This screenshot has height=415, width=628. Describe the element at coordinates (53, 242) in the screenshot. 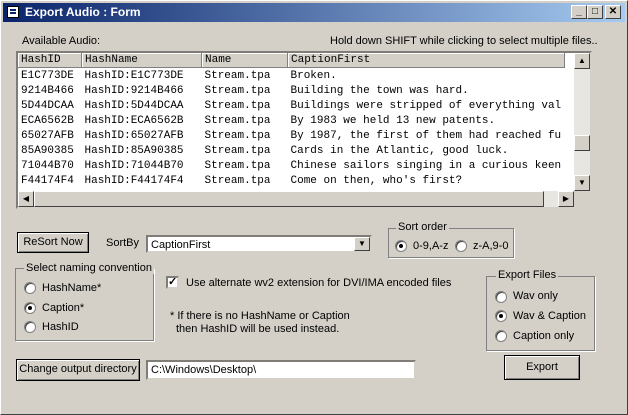

I see `resort-now-button: ReSort Now` at that location.